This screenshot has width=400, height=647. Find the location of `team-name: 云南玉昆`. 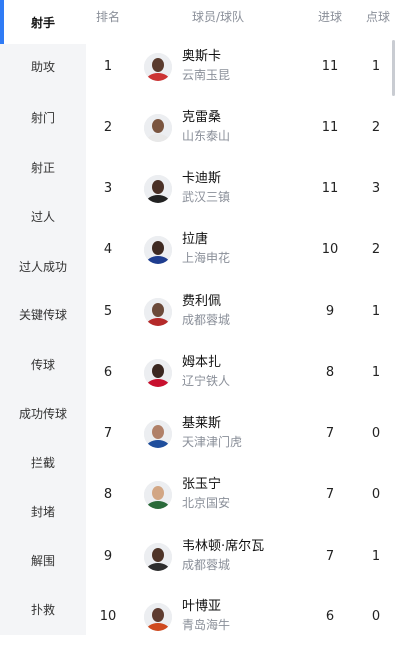

team-name: 云南玉昆 is located at coordinates (206, 75).